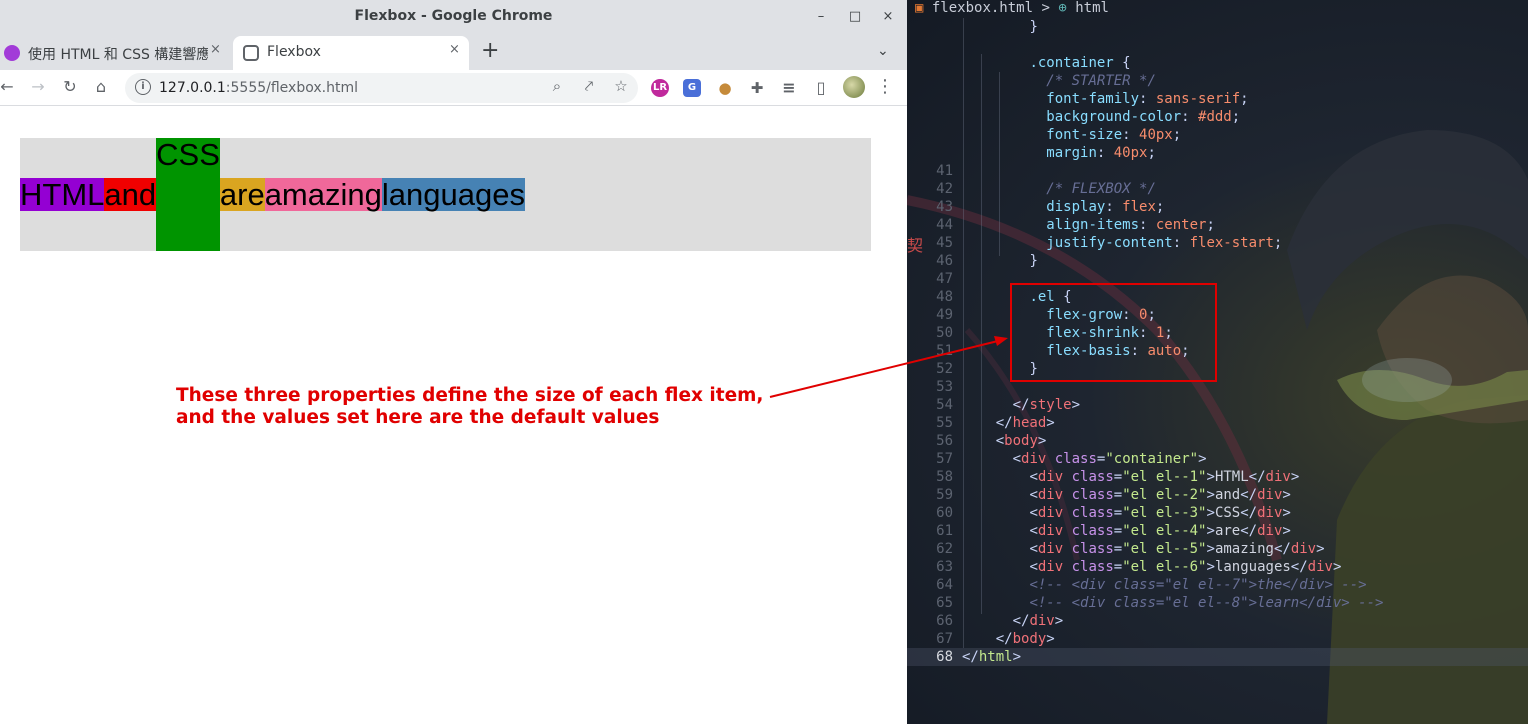  I want to click on tab-html-css: 使用 HTML 和 CSS 構建響應 ×, so click(115, 53).